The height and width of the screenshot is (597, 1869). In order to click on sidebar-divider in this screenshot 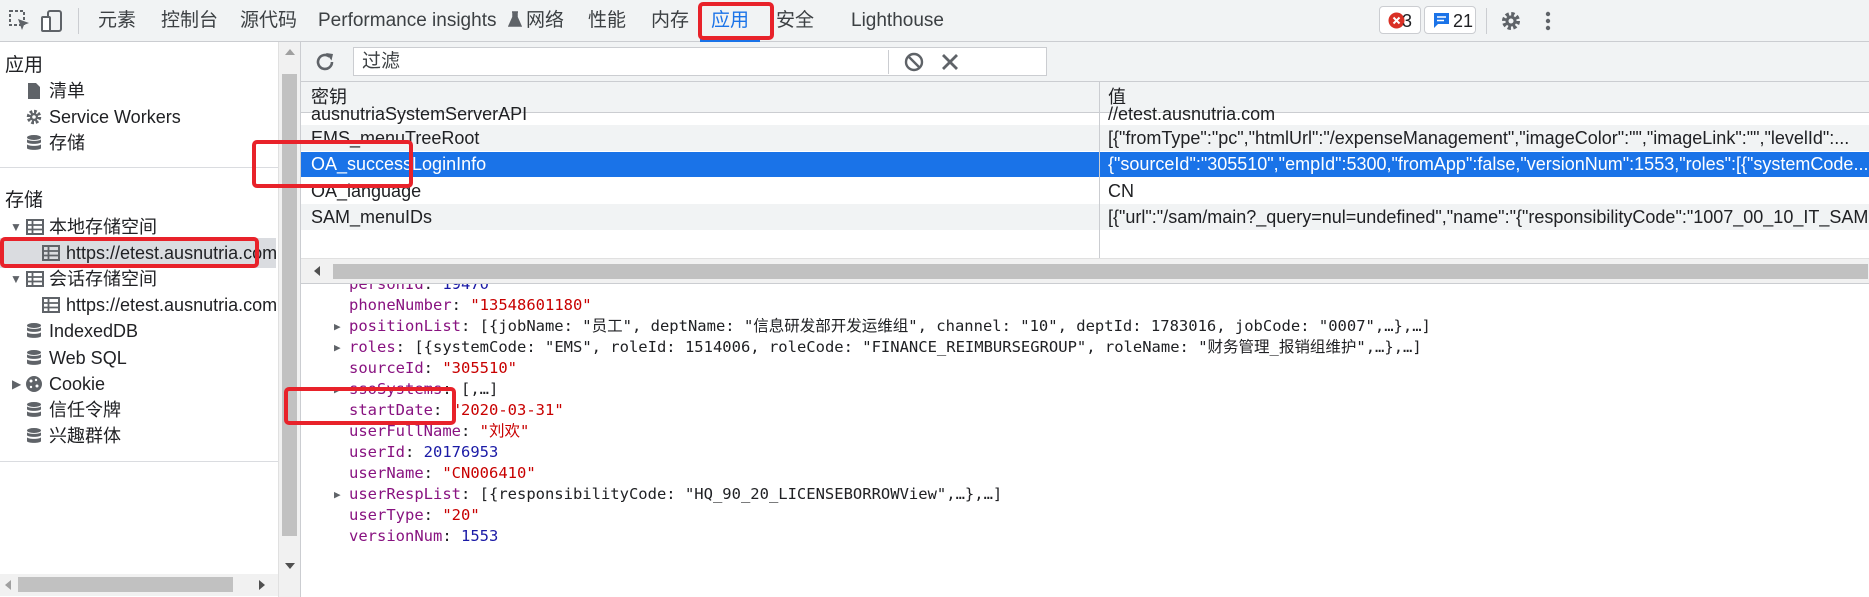, I will do `click(139, 167)`.